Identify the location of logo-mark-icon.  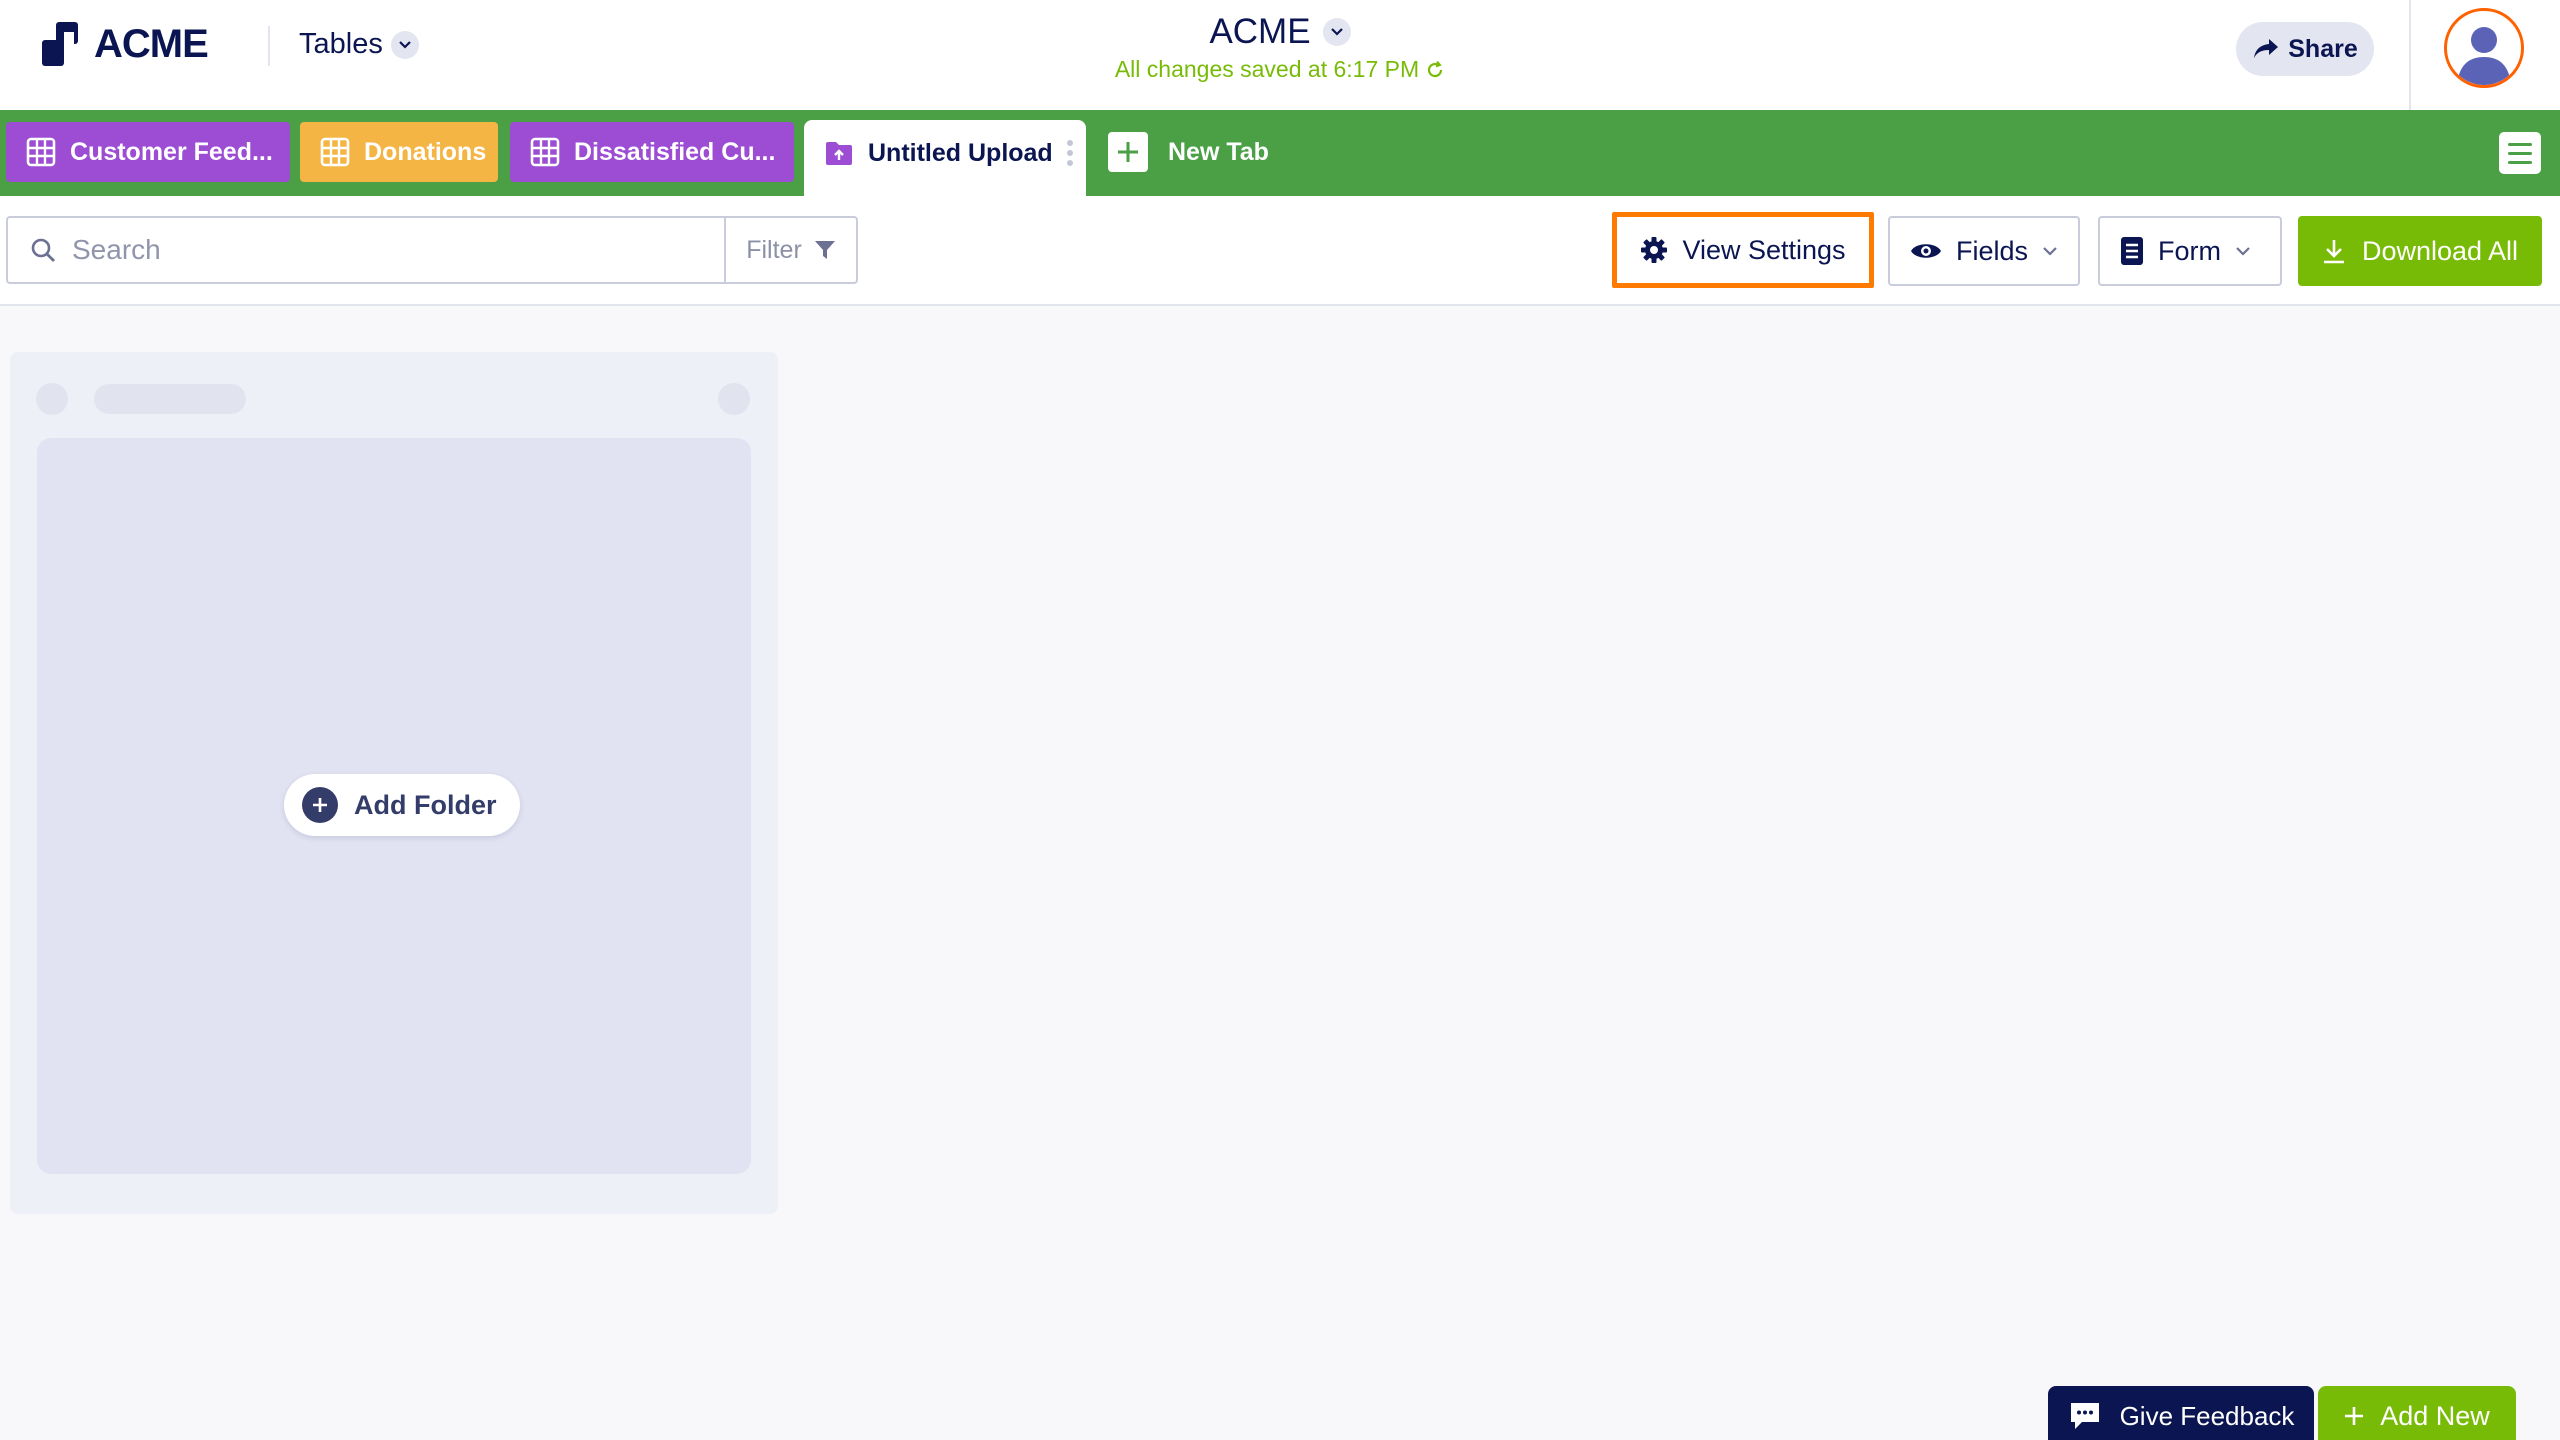
(65, 44).